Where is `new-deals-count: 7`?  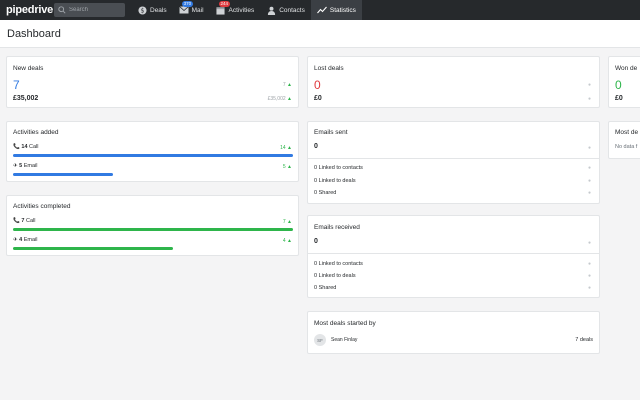 new-deals-count: 7 is located at coordinates (16, 85).